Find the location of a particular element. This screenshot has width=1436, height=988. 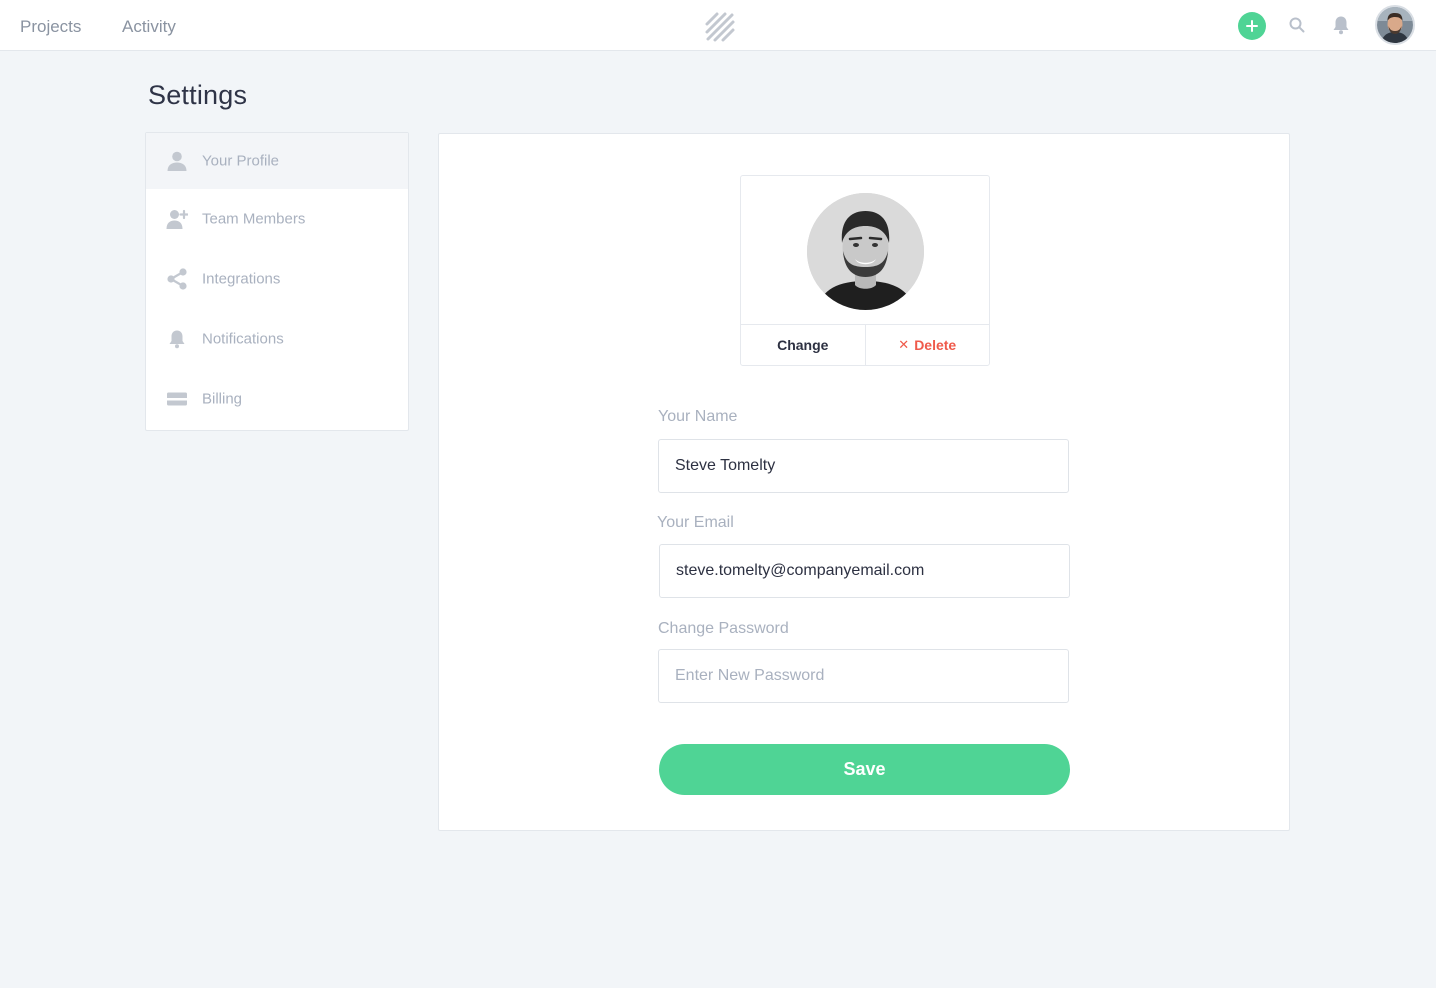

sidebar-item-team-members: Team Members is located at coordinates (277, 219).